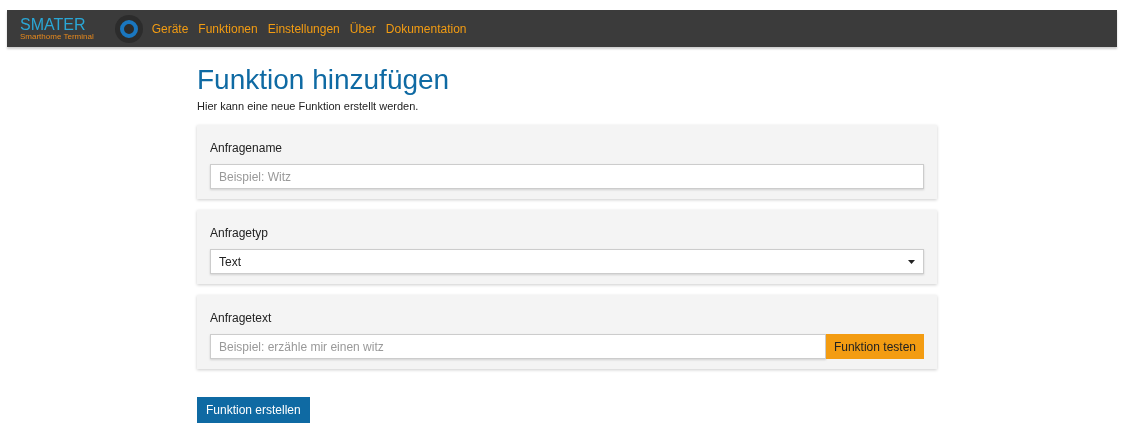 The width and height of the screenshot is (1124, 423). I want to click on nav-link: Funktionen, so click(228, 28).